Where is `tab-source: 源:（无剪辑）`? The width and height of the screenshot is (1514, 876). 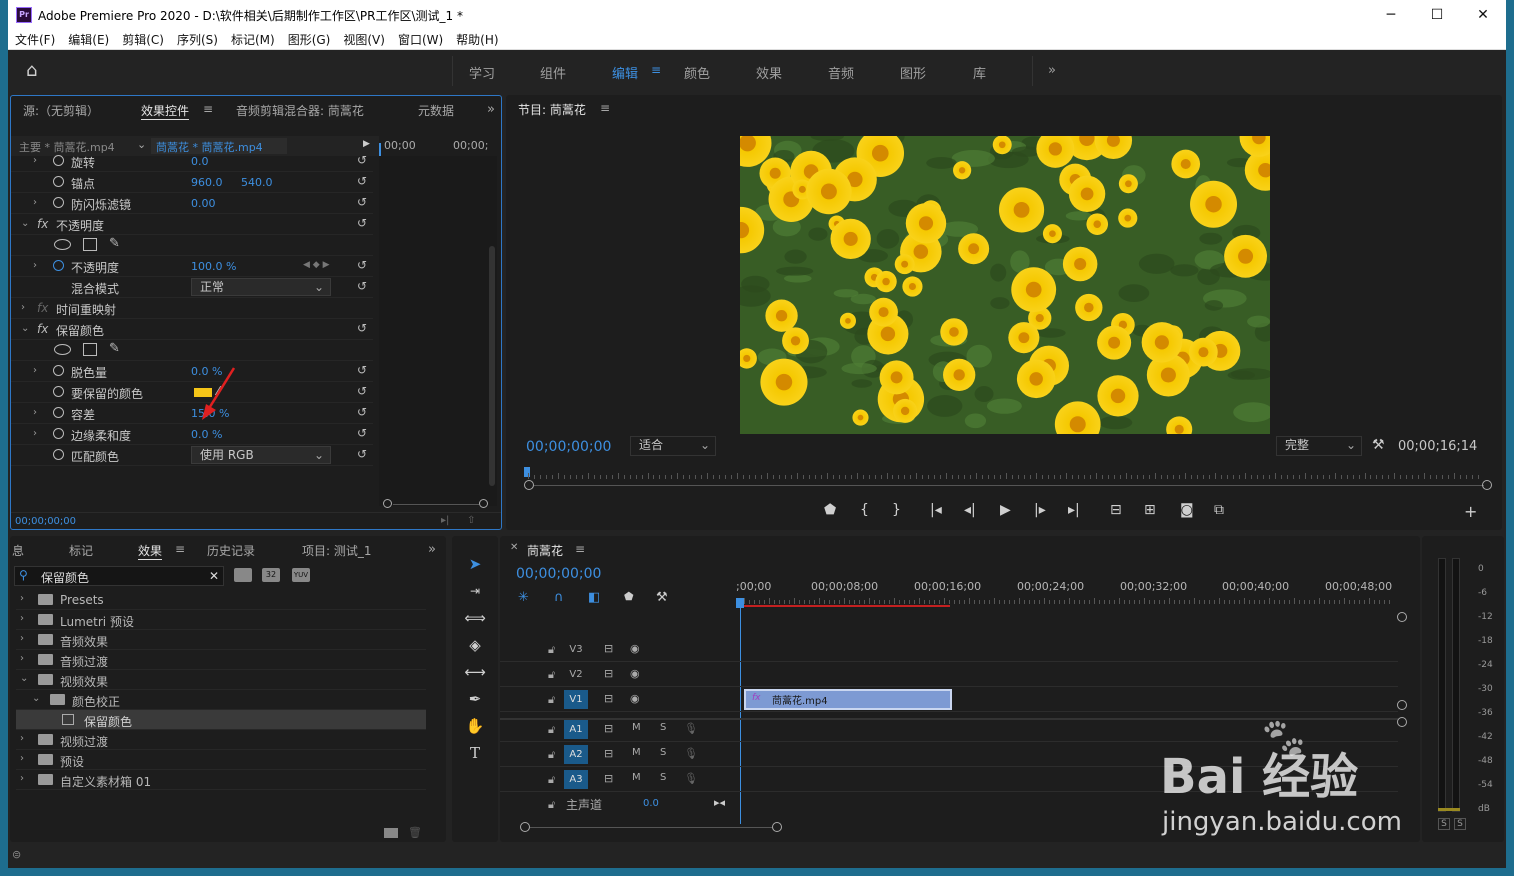
tab-source: 源:（无剪辑） is located at coordinates (61, 110).